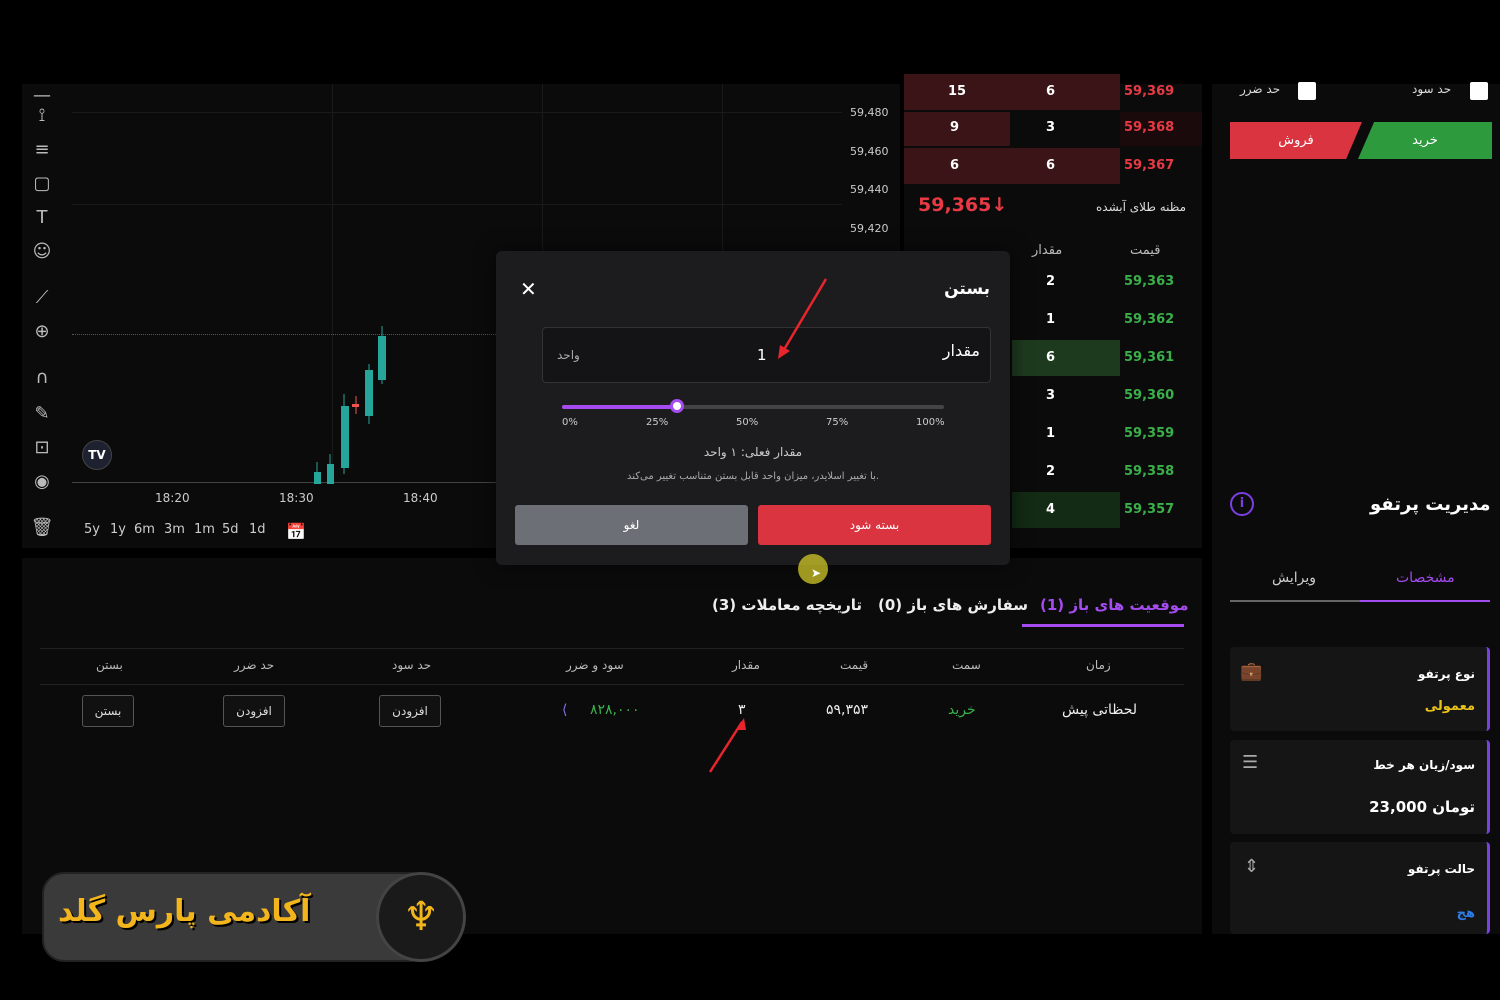 This screenshot has height=1000, width=1500. I want to click on tab-edit: ویرایش, so click(1294, 578).